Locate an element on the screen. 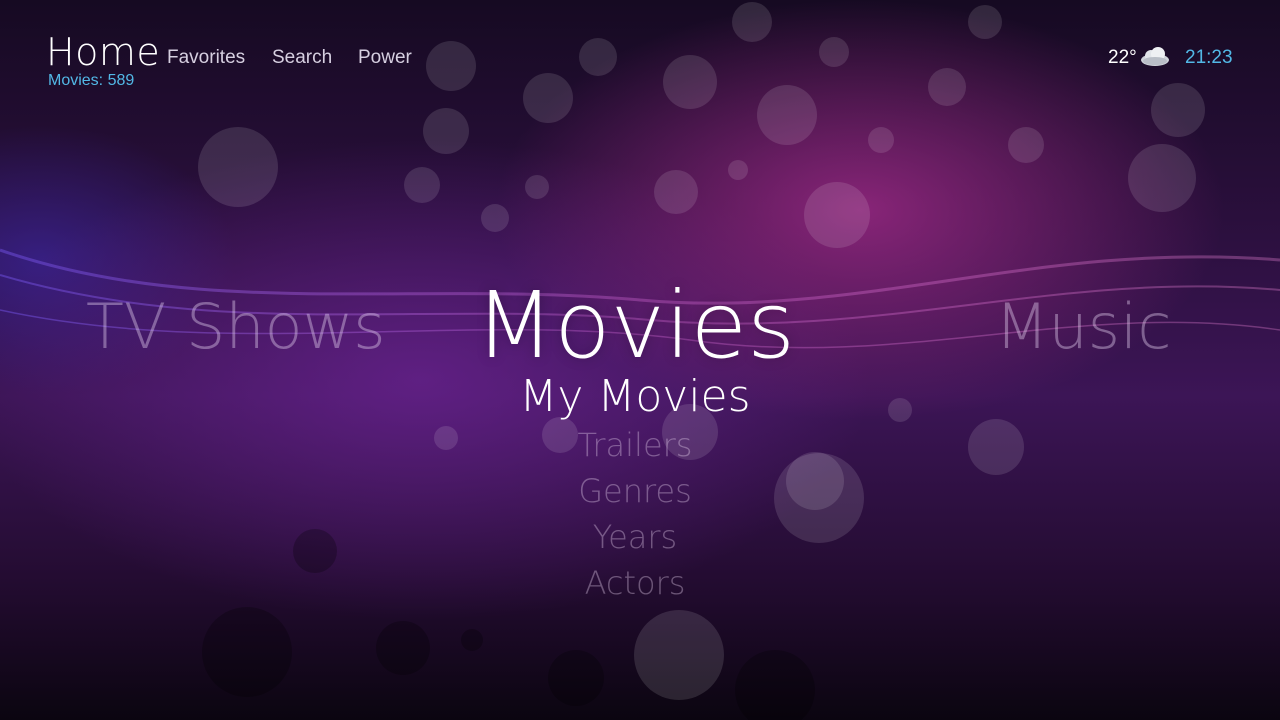  clock: 21:23 is located at coordinates (1209, 57).